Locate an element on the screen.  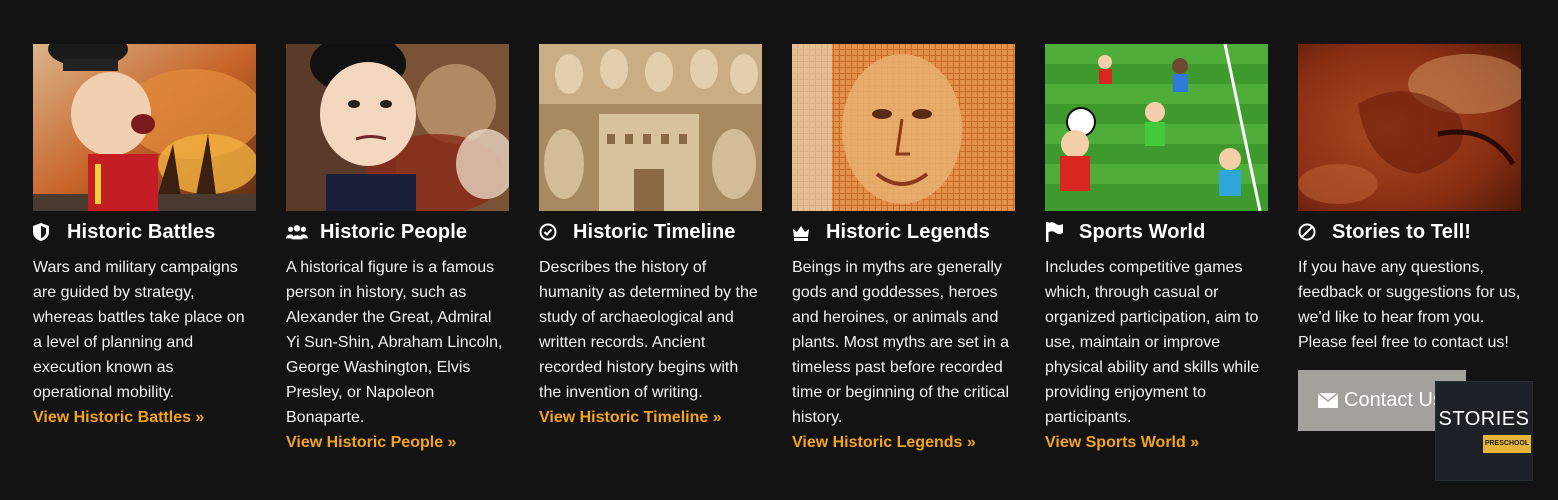
card-title: Historic People is located at coordinates (394, 231).